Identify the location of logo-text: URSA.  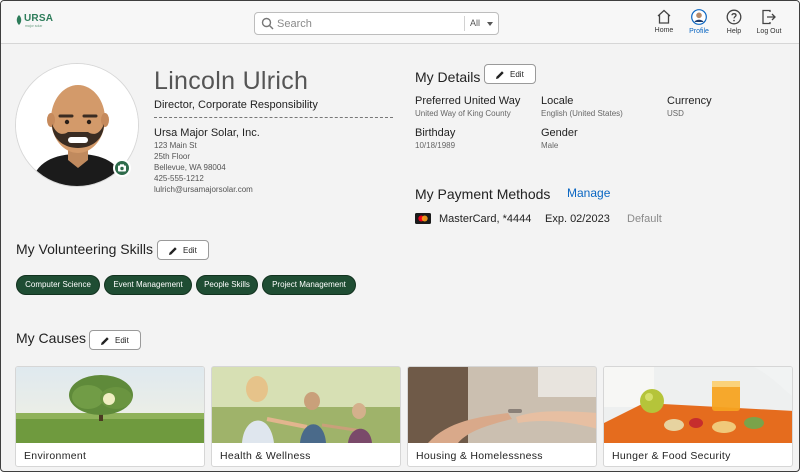
(39, 18).